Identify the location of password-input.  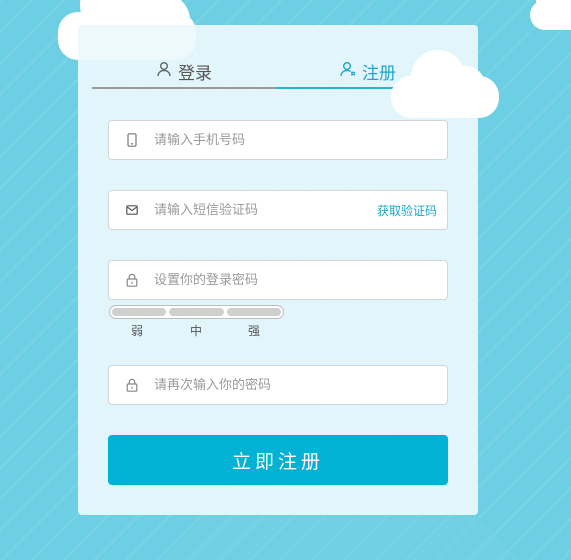
(300, 280).